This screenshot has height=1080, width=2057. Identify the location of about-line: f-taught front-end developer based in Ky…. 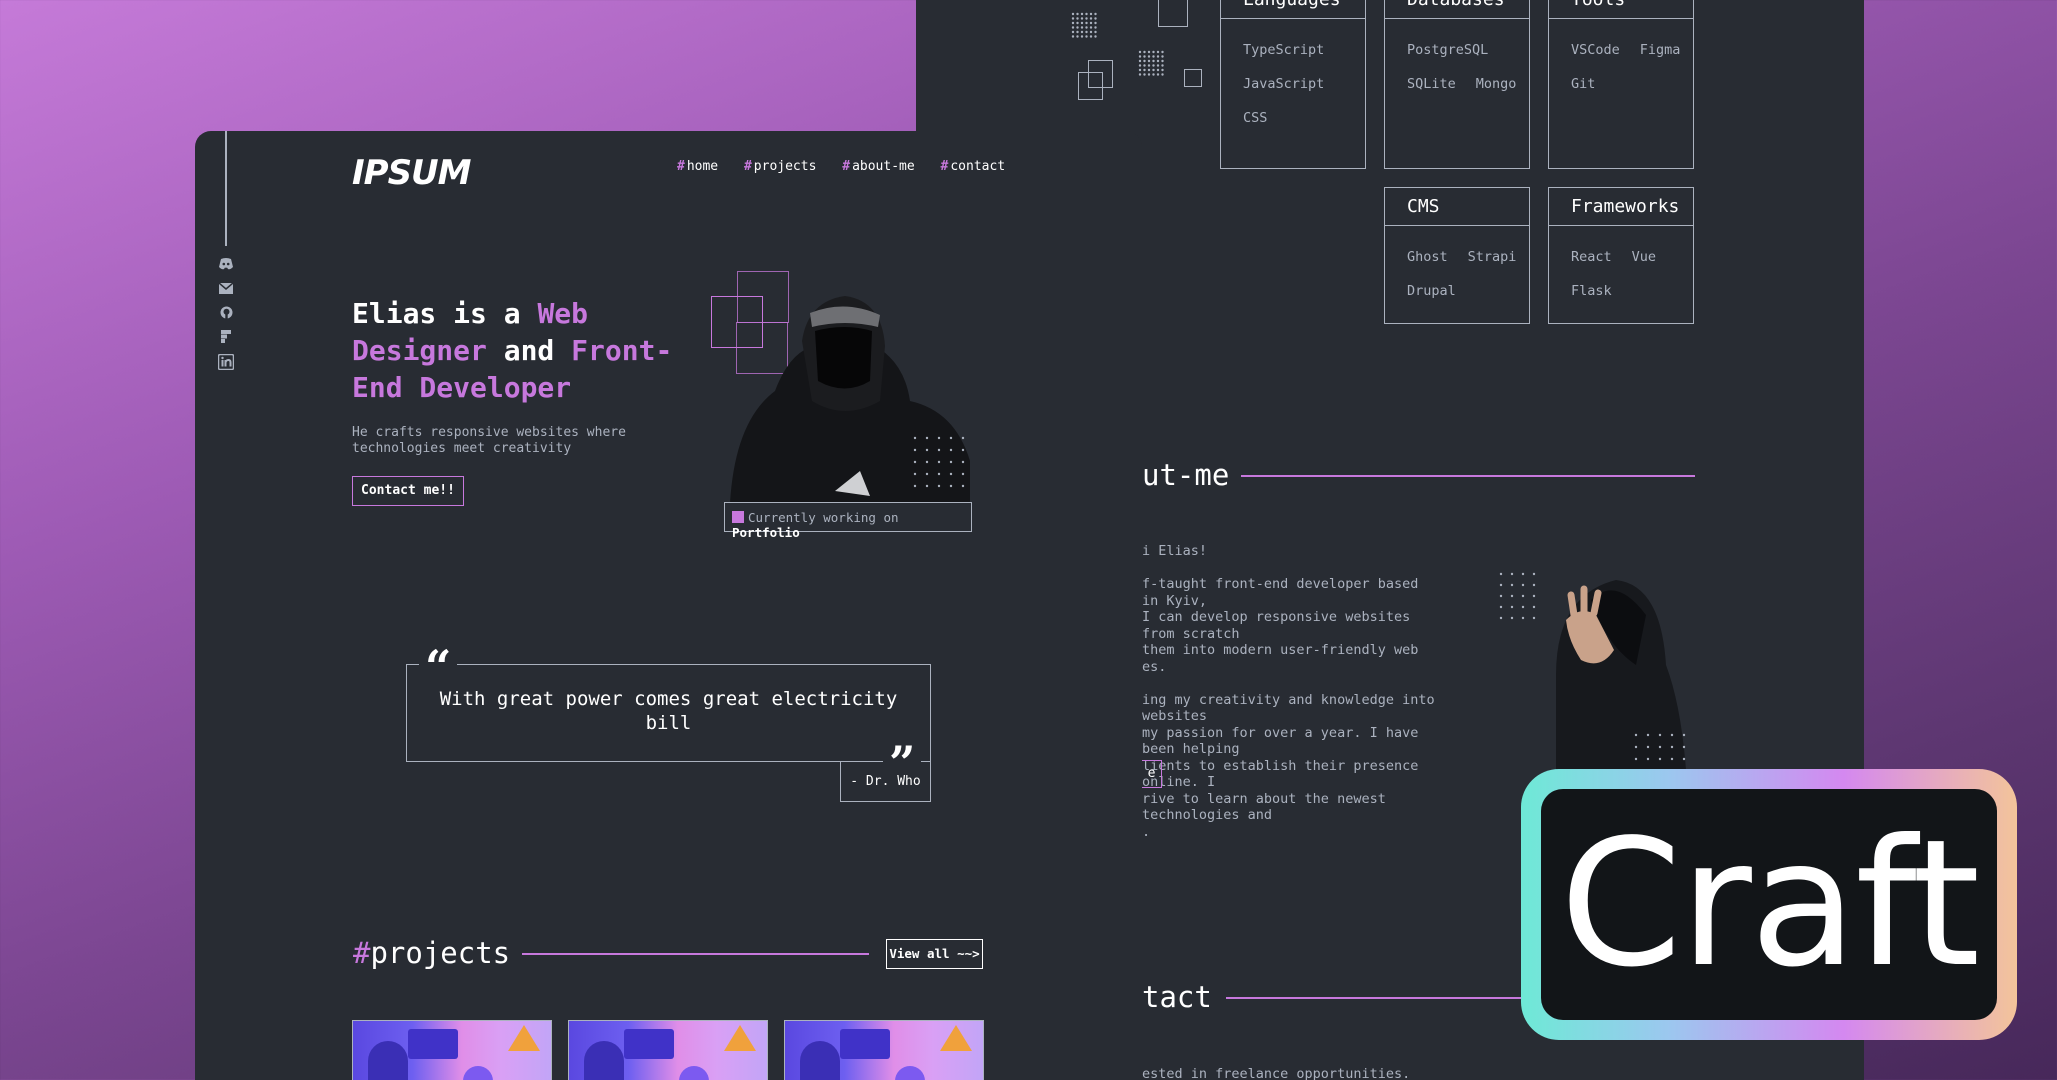
(1280, 592).